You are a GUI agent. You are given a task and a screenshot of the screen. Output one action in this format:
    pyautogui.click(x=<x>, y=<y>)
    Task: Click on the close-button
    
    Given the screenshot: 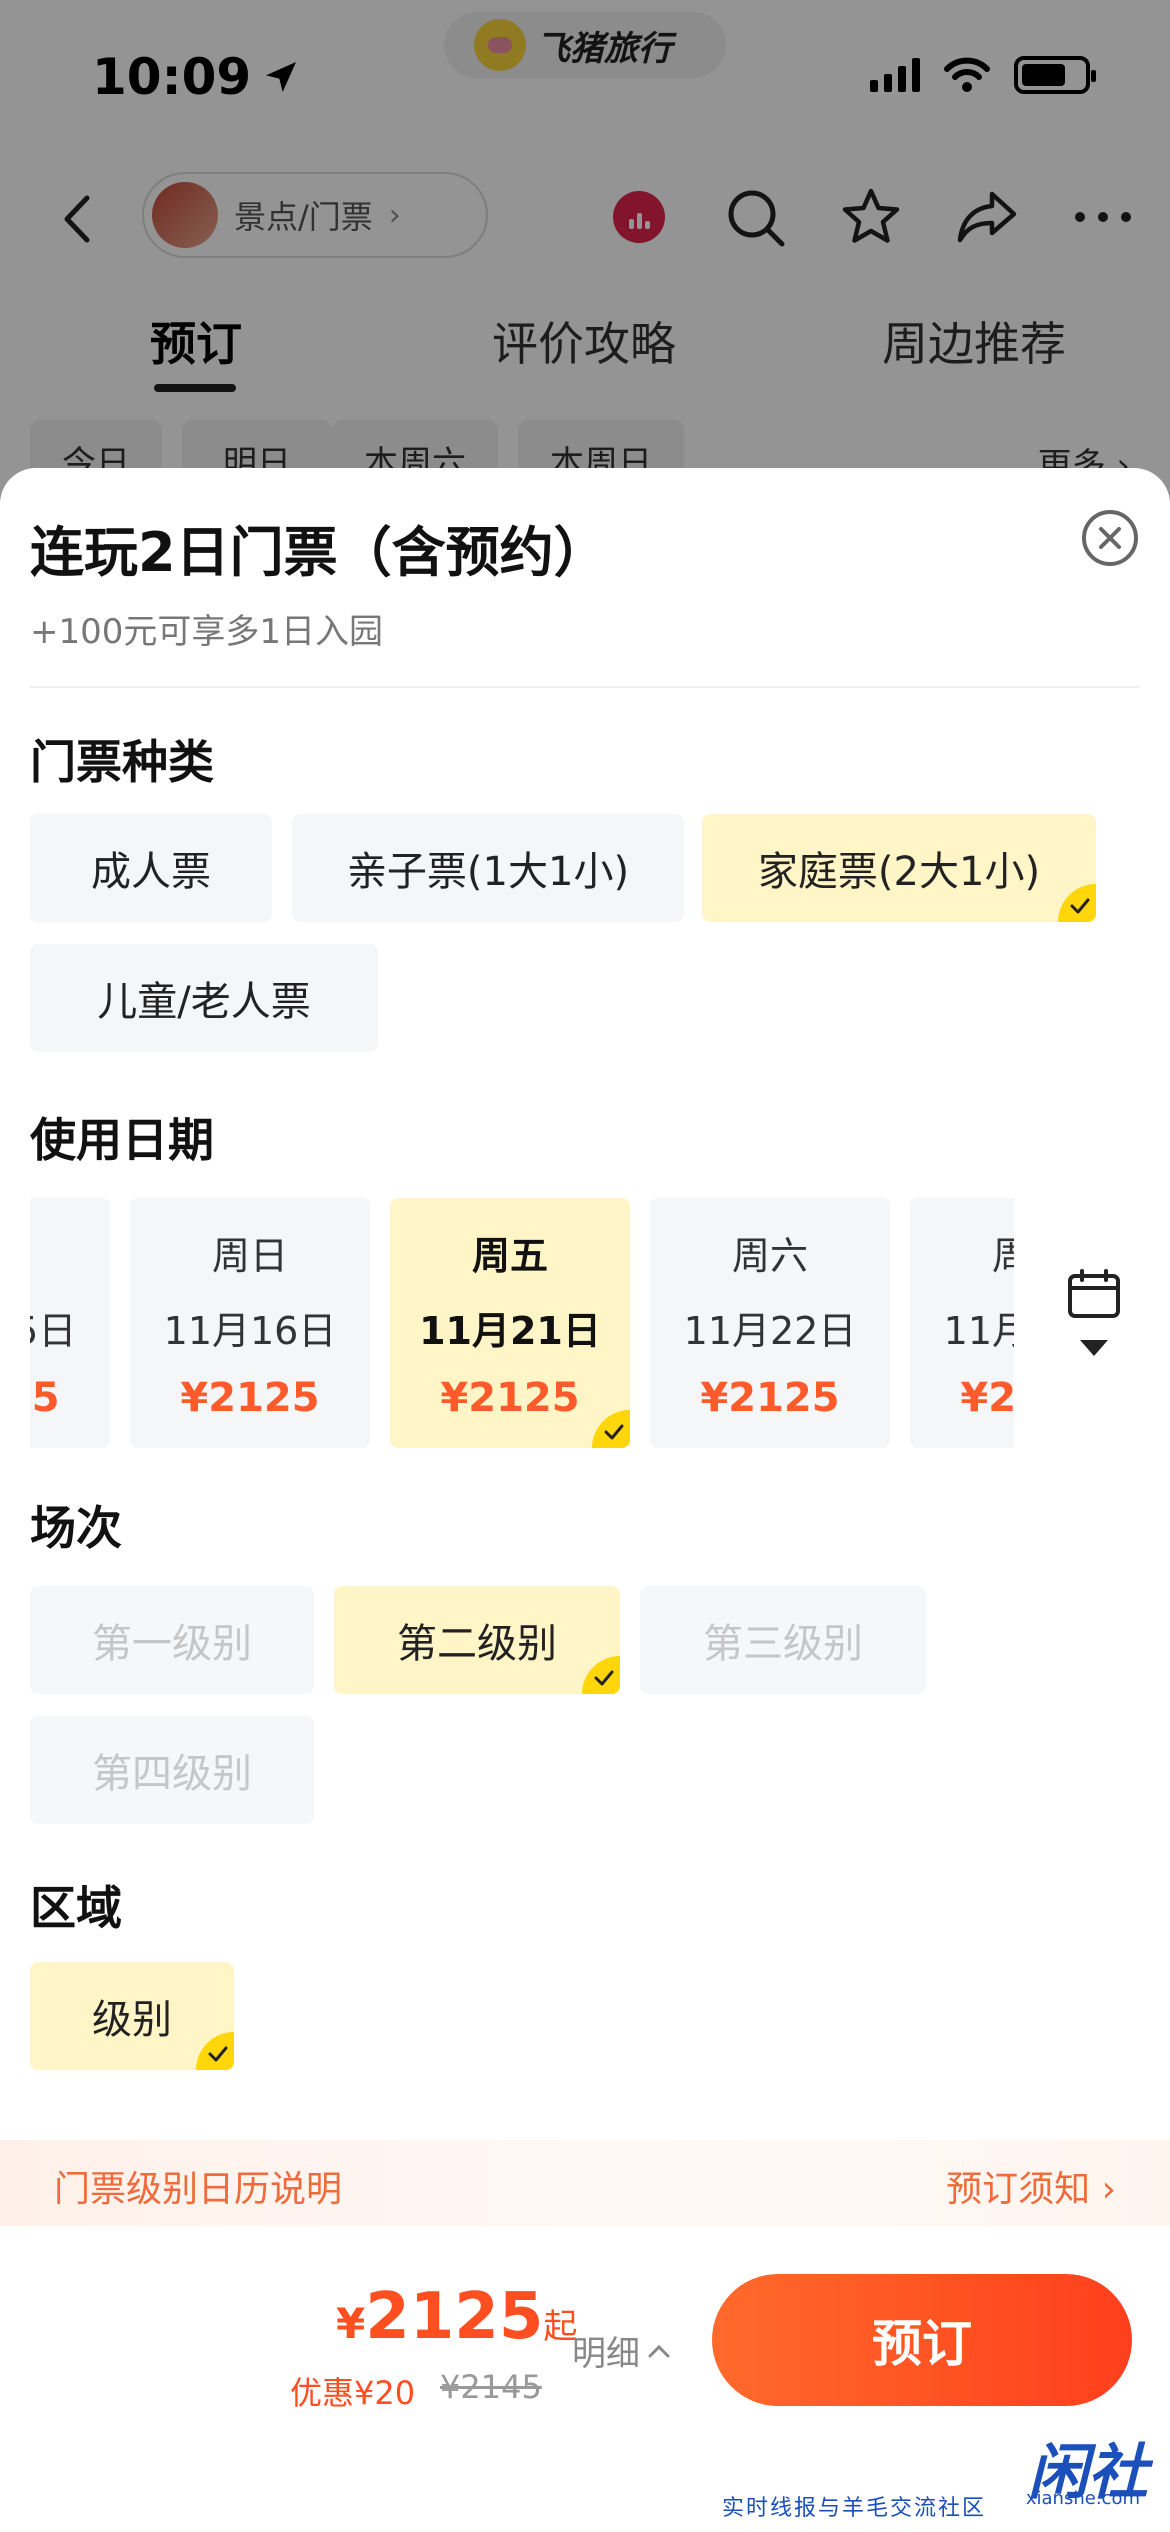 What is the action you would take?
    pyautogui.click(x=1110, y=538)
    